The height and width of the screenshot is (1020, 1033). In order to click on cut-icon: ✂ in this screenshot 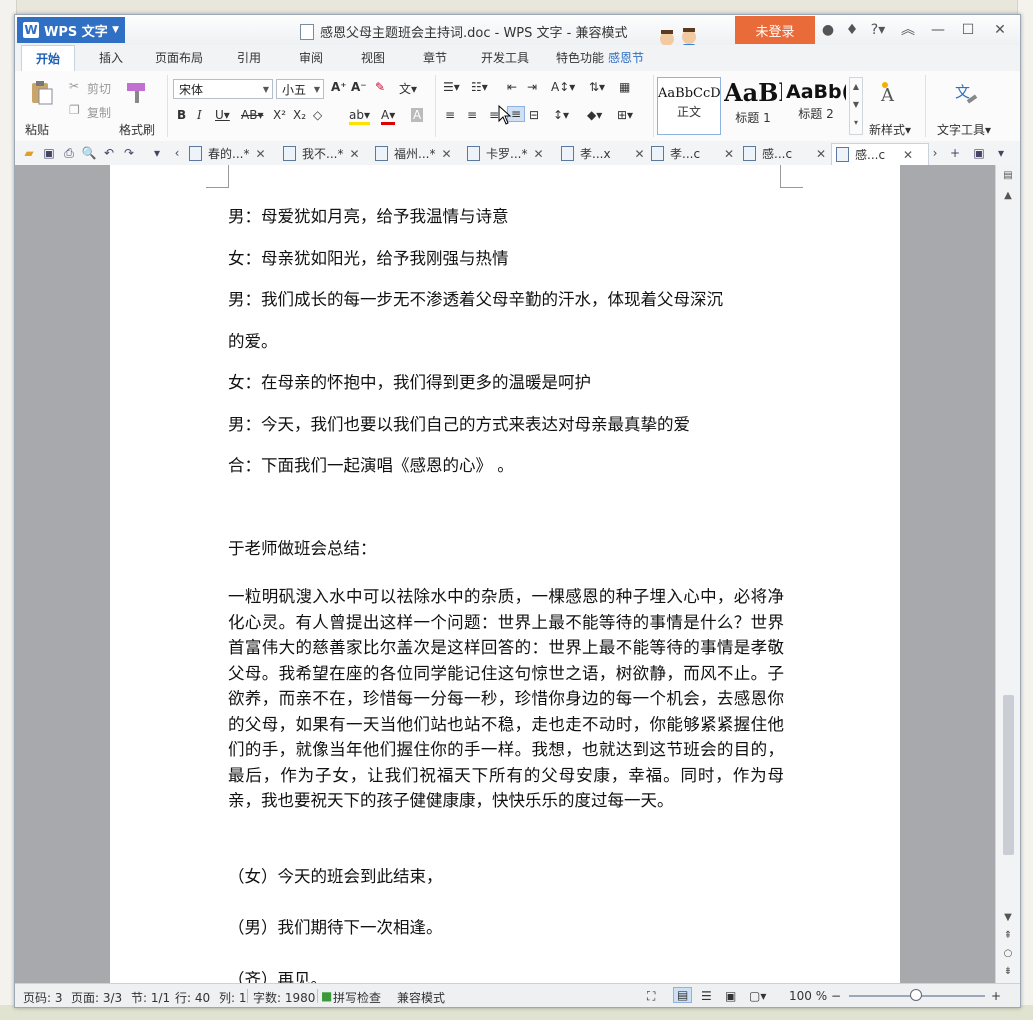, I will do `click(74, 86)`.